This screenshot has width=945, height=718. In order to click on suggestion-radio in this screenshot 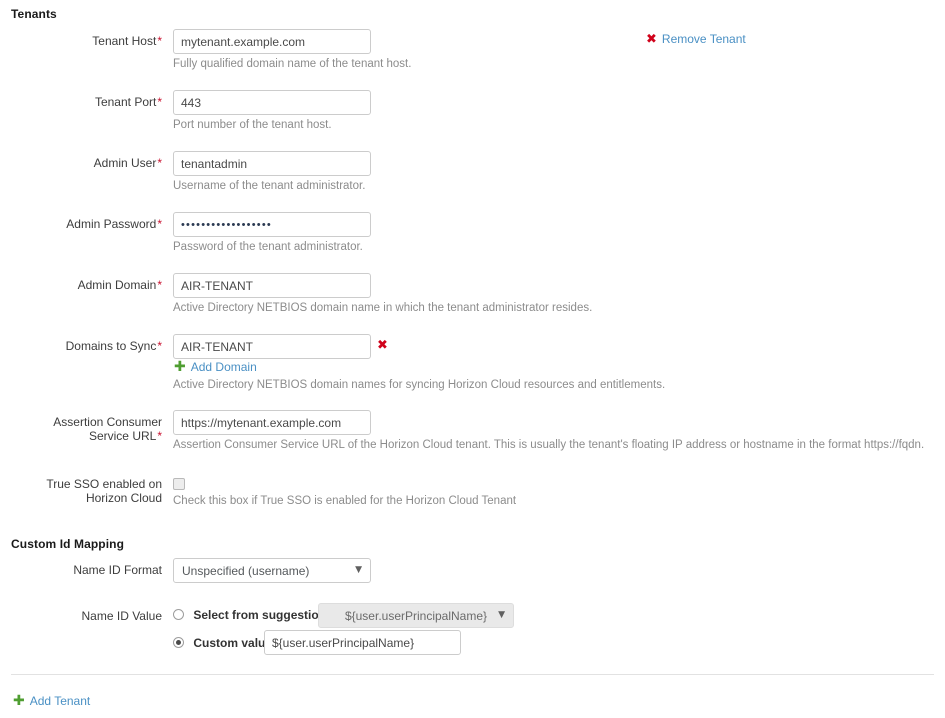, I will do `click(178, 615)`.